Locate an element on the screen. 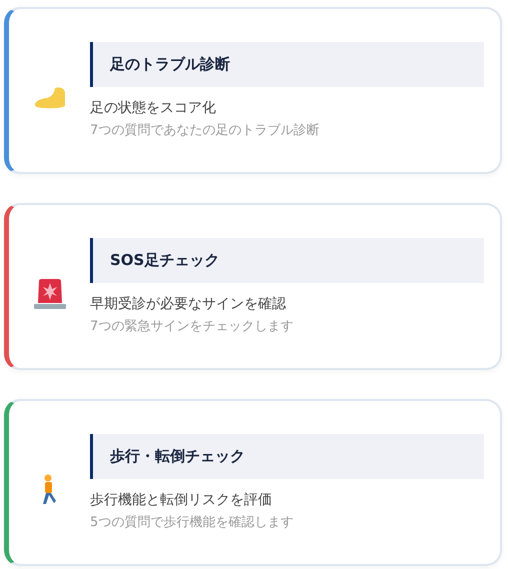 The height and width of the screenshot is (569, 508). card-description: 5つの質問で歩行機能を確認します is located at coordinates (192, 522).